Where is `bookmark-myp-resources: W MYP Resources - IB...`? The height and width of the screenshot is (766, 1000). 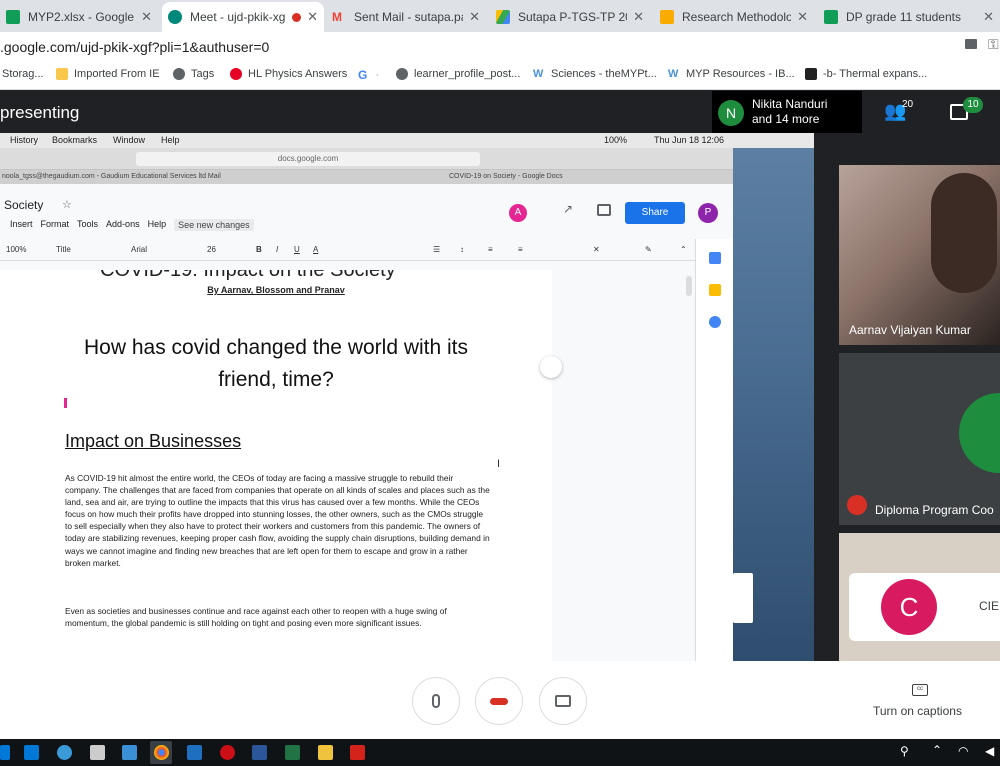 bookmark-myp-resources: W MYP Resources - IB... is located at coordinates (731, 74).